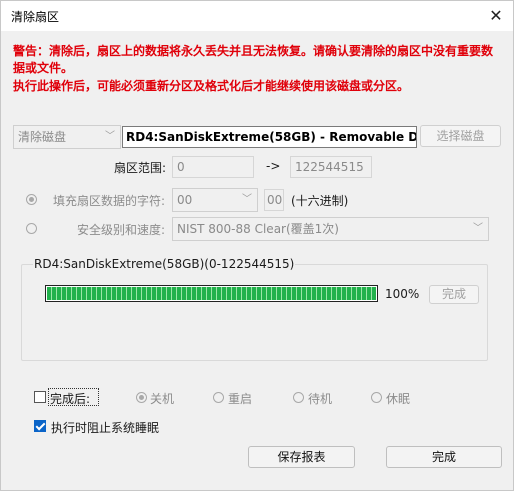 The image size is (514, 491). I want to click on sector-start-field: 0, so click(213, 167).